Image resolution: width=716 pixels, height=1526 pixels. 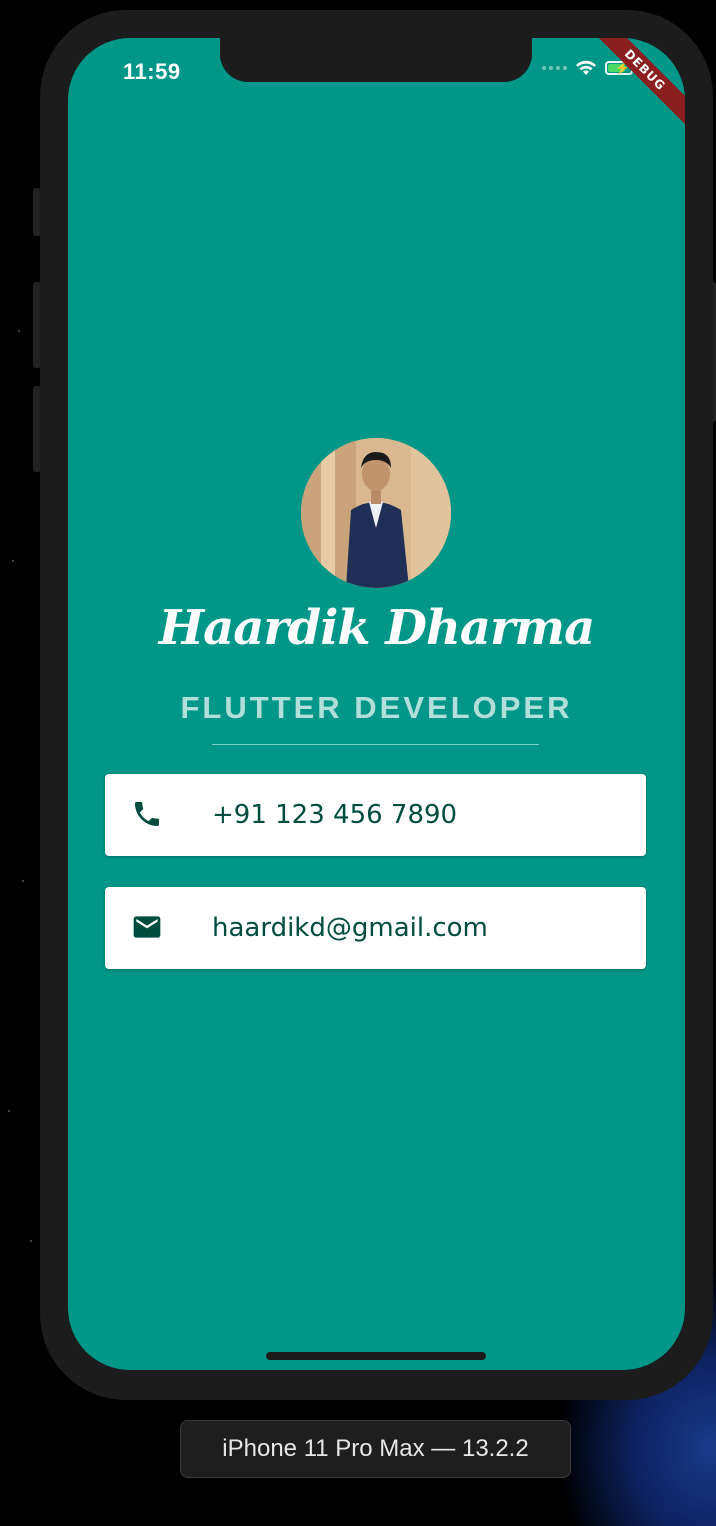 What do you see at coordinates (376, 628) in the screenshot?
I see `profile-name: Haardik Dharma` at bounding box center [376, 628].